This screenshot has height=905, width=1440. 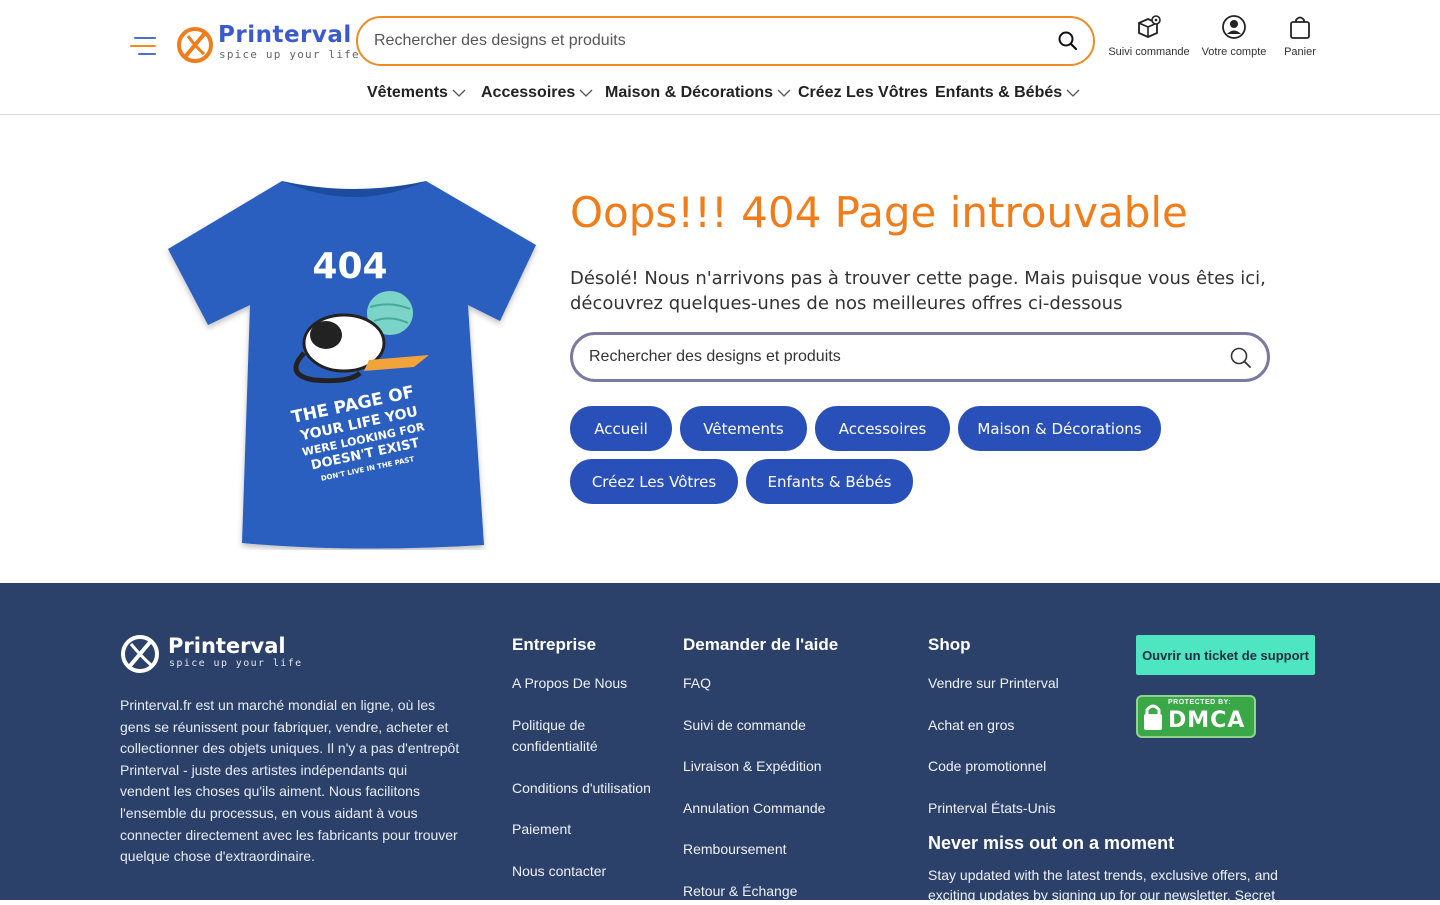 I want to click on pill-accueil: Accueil, so click(x=621, y=428).